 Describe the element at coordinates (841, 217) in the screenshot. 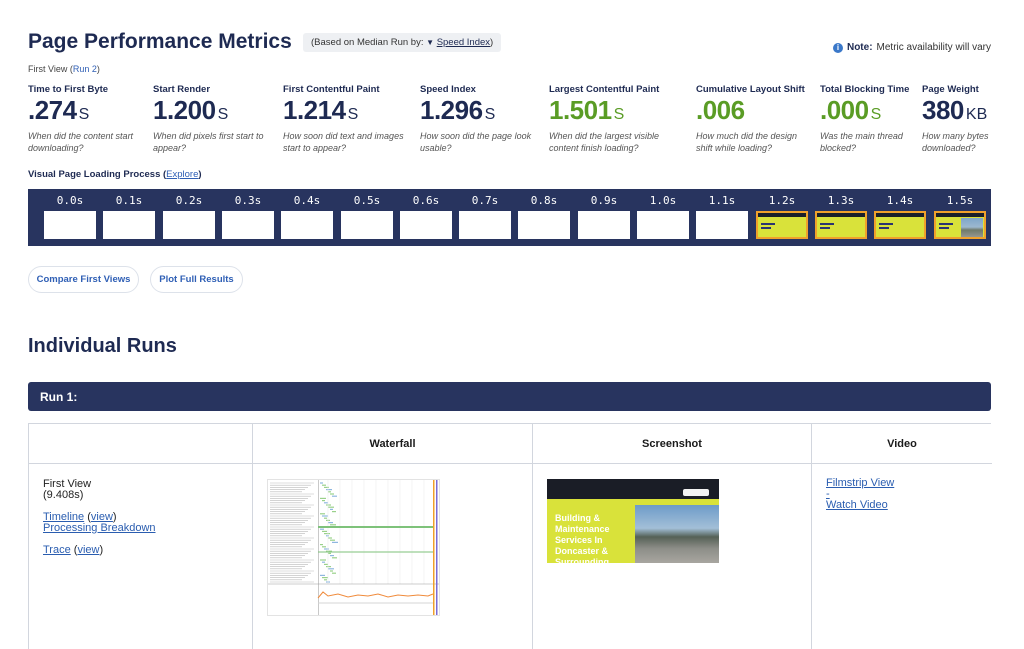

I see `filmstrip-frame: 1.3s` at that location.